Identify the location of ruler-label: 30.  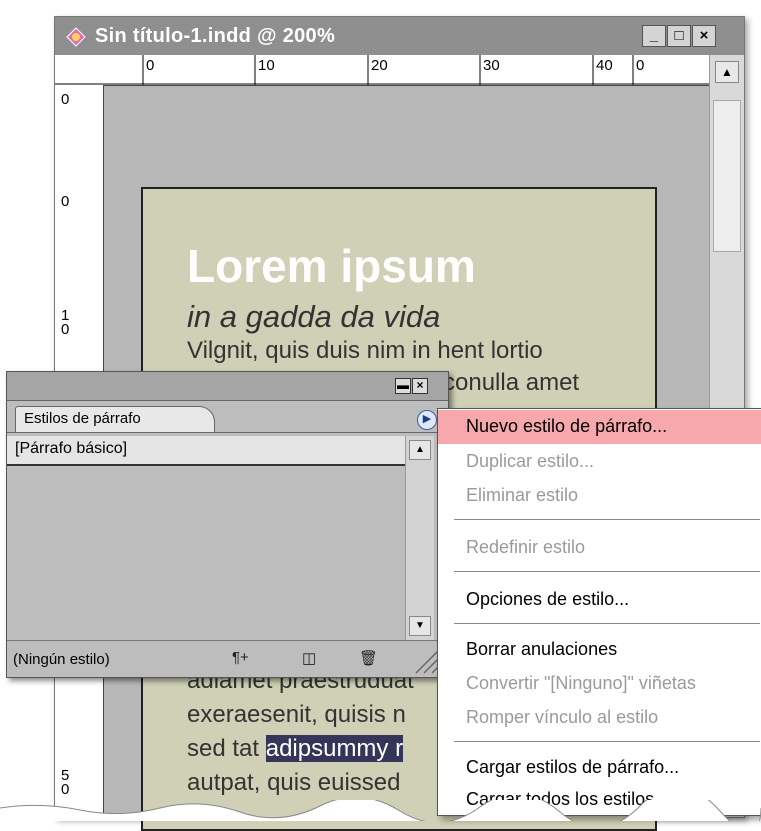
(491, 65).